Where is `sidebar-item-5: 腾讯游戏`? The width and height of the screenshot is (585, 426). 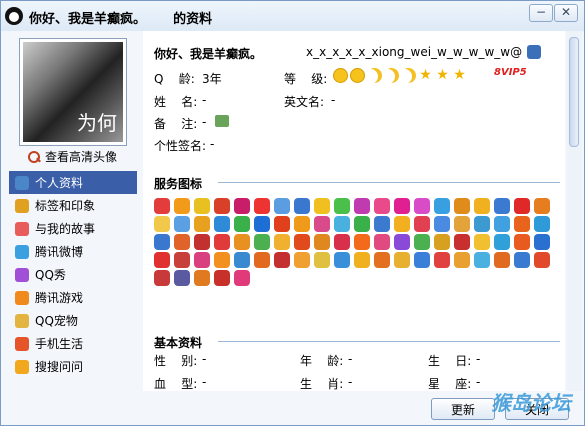 sidebar-item-5: 腾讯游戏 is located at coordinates (73, 297).